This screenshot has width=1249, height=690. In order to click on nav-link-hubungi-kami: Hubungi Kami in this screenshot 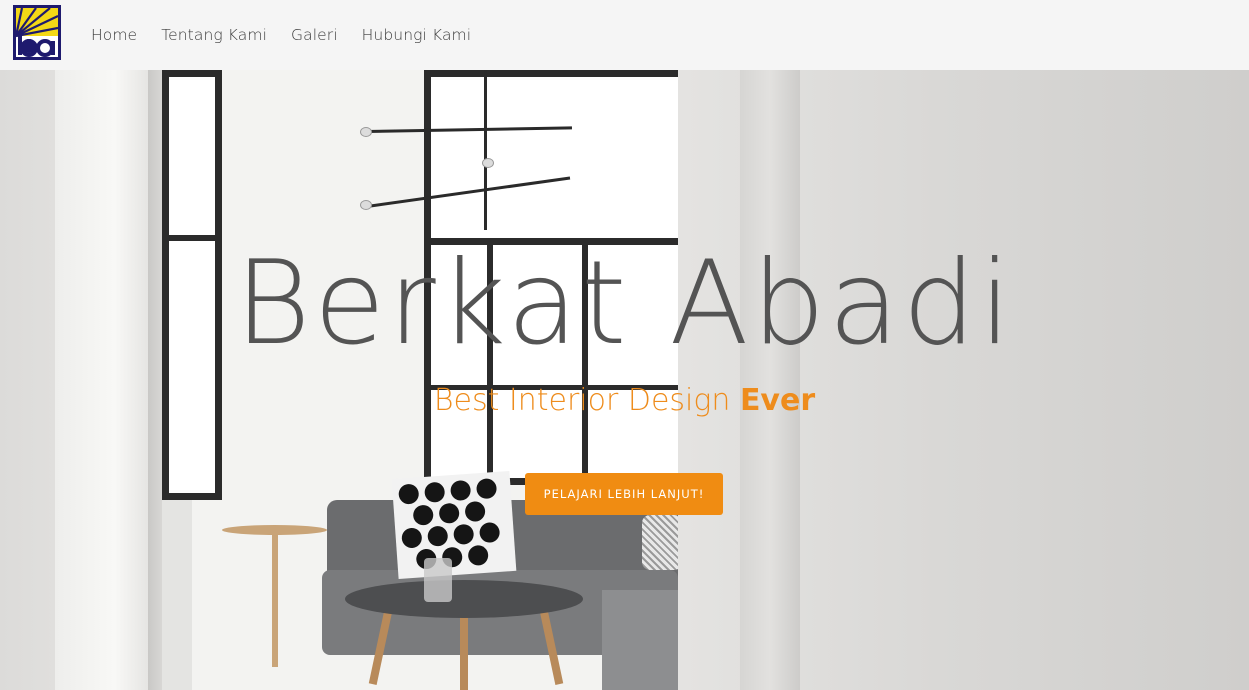, I will do `click(417, 35)`.